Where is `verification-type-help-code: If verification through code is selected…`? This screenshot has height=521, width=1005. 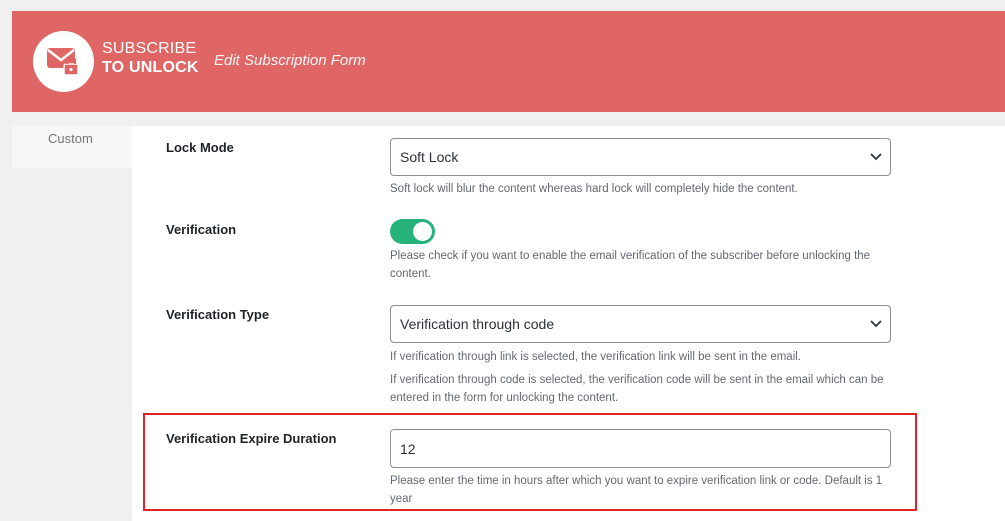 verification-type-help-code: If verification through code is selected… is located at coordinates (637, 389).